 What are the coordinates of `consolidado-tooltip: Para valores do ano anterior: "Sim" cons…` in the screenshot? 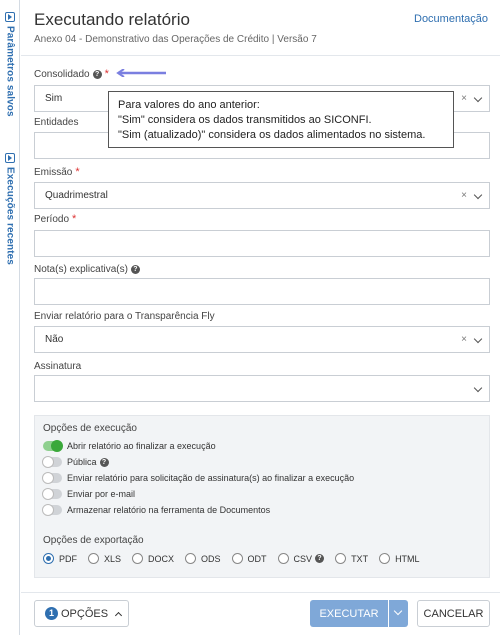 It's located at (281, 119).